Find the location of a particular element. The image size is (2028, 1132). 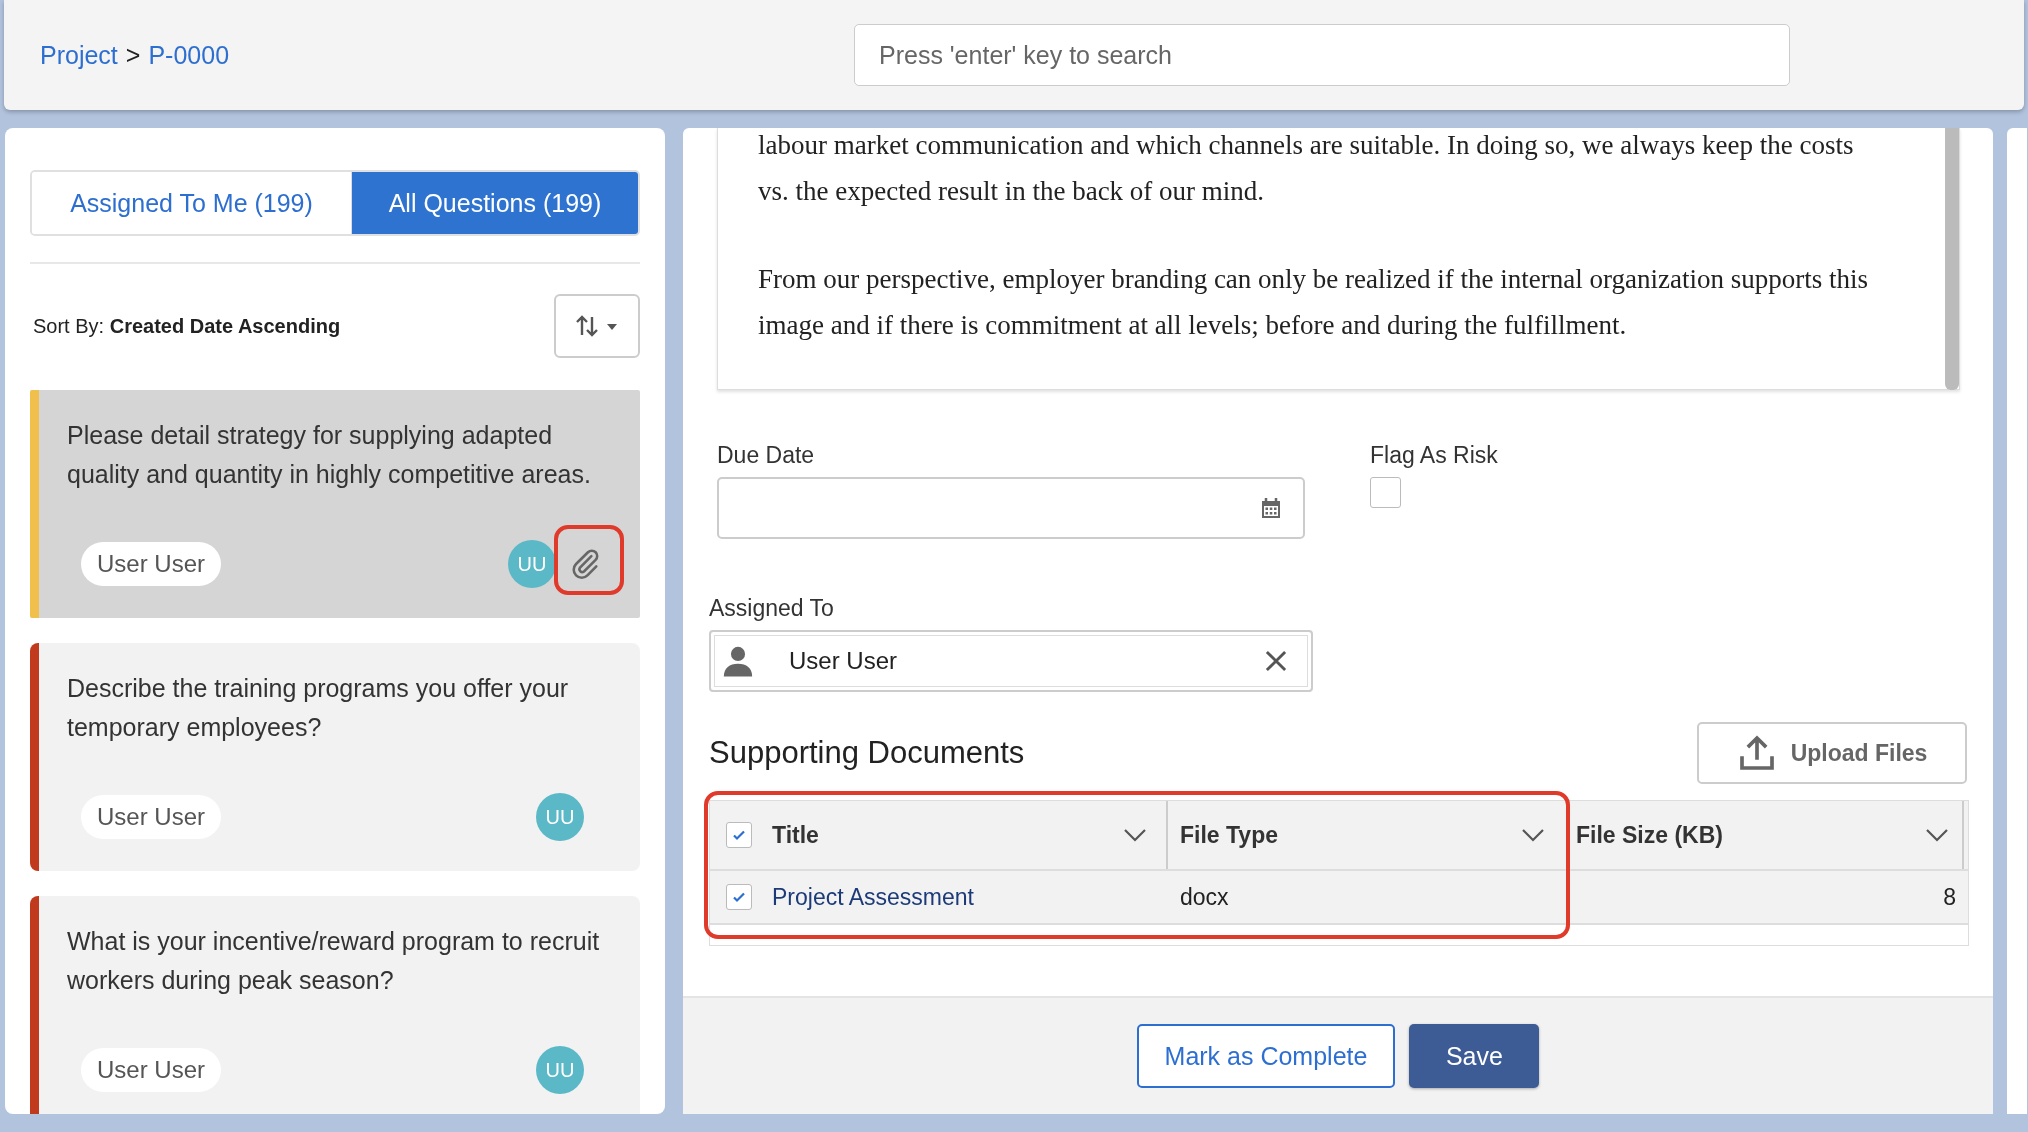

breadcrumb-link: P-0000 is located at coordinates (189, 55).